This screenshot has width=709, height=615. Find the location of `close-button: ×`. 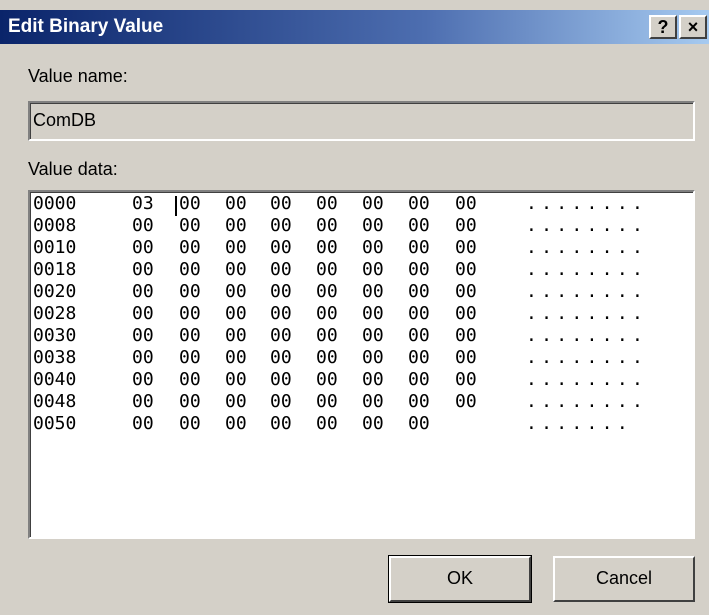

close-button: × is located at coordinates (693, 27).